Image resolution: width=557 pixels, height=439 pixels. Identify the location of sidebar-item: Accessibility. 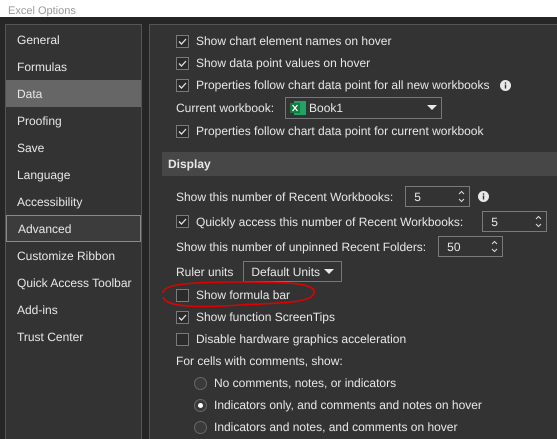
(73, 201).